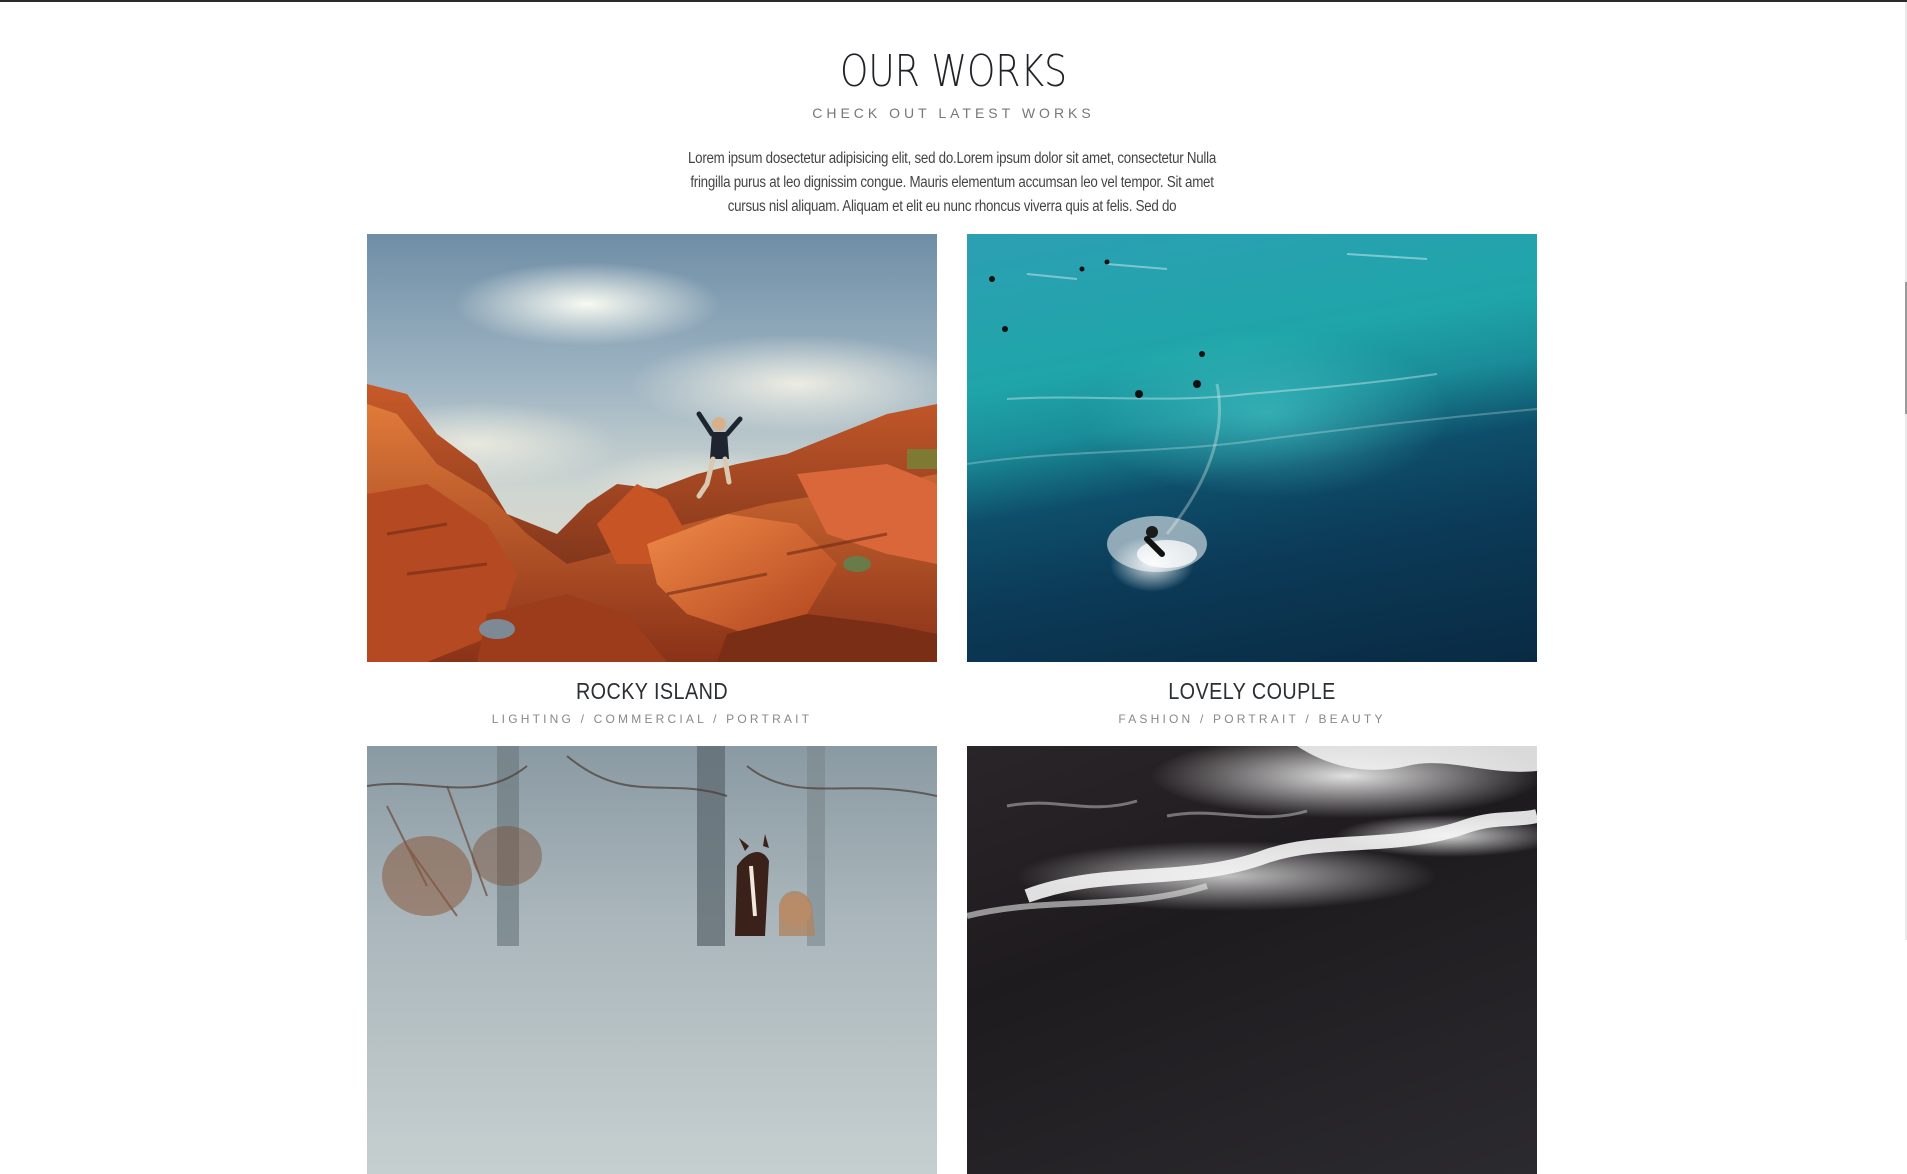 Image resolution: width=1907 pixels, height=1174 pixels. I want to click on work-tags: FASHION / PORTRAIT / BEAUTY, so click(1252, 719).